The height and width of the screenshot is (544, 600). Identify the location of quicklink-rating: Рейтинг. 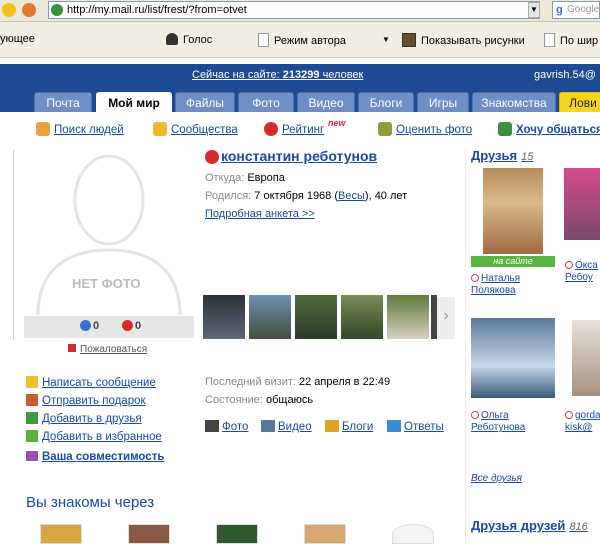
(294, 129).